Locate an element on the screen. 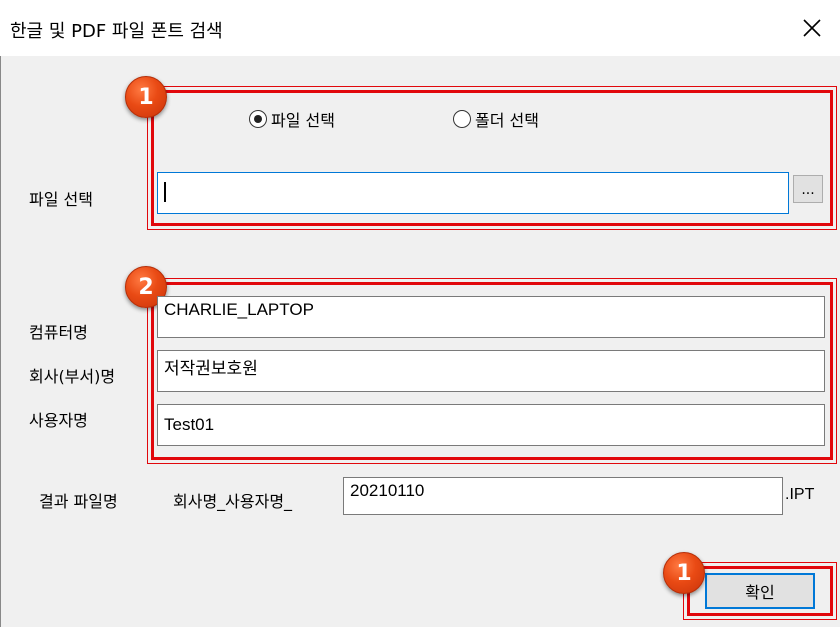 This screenshot has height=627, width=840. result-filename-label: 결과 파일명 is located at coordinates (78, 501).